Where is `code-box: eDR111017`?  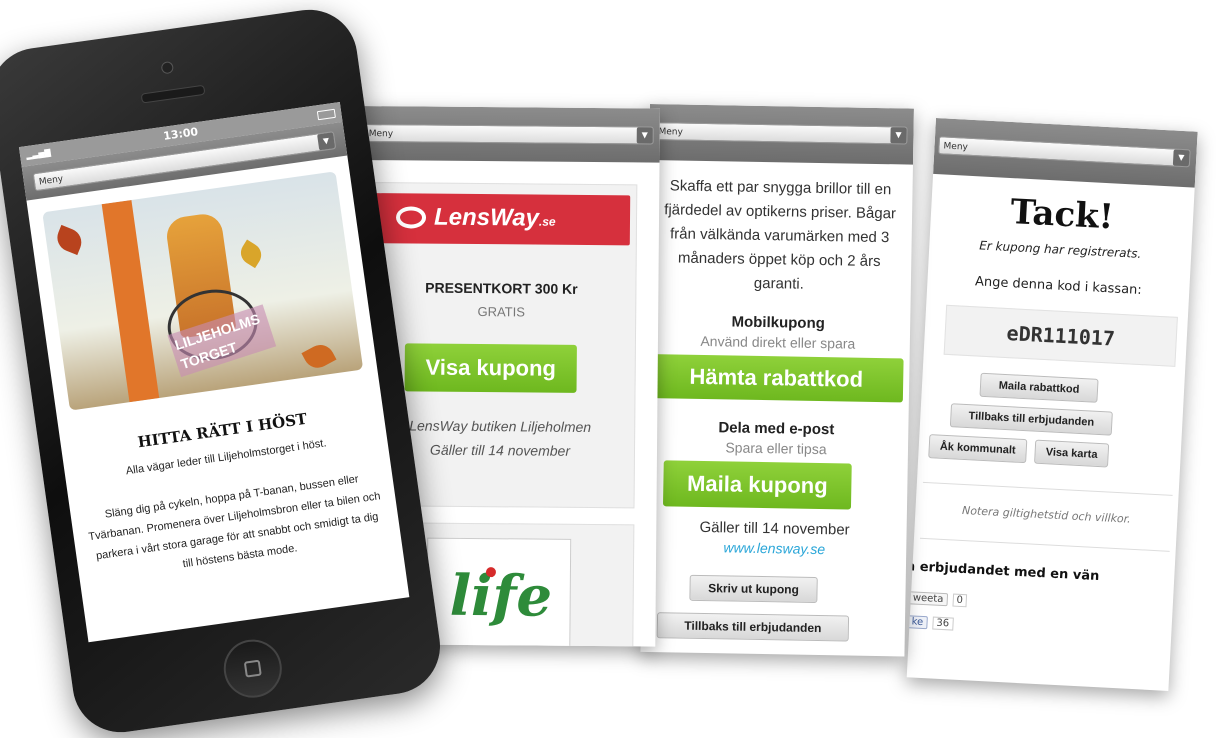
code-box: eDR111017 is located at coordinates (1060, 335).